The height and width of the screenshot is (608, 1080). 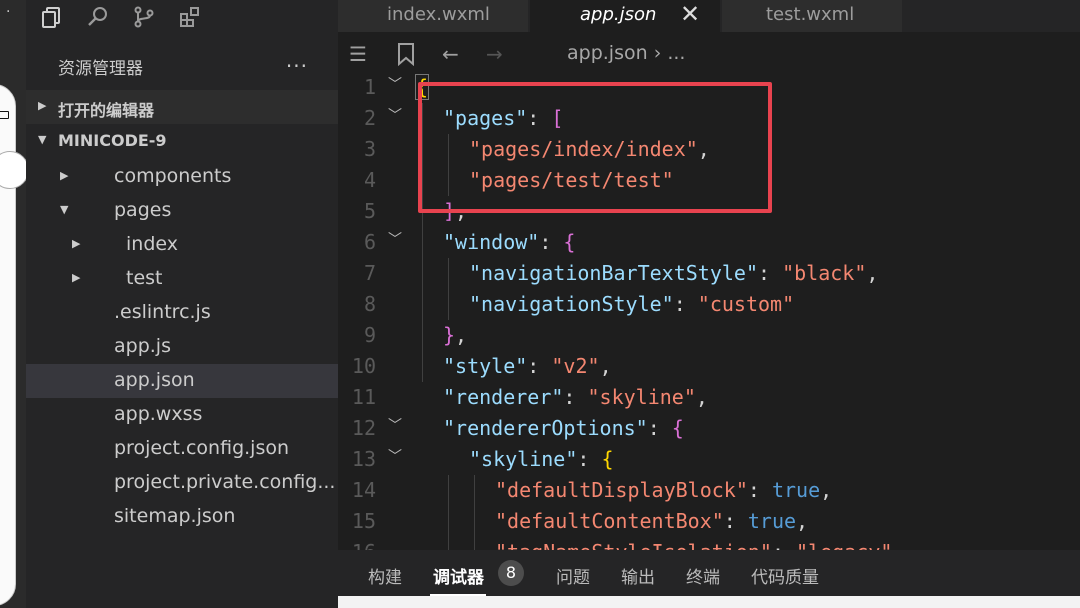 What do you see at coordinates (690, 14) in the screenshot?
I see `close-icon: ✕` at bounding box center [690, 14].